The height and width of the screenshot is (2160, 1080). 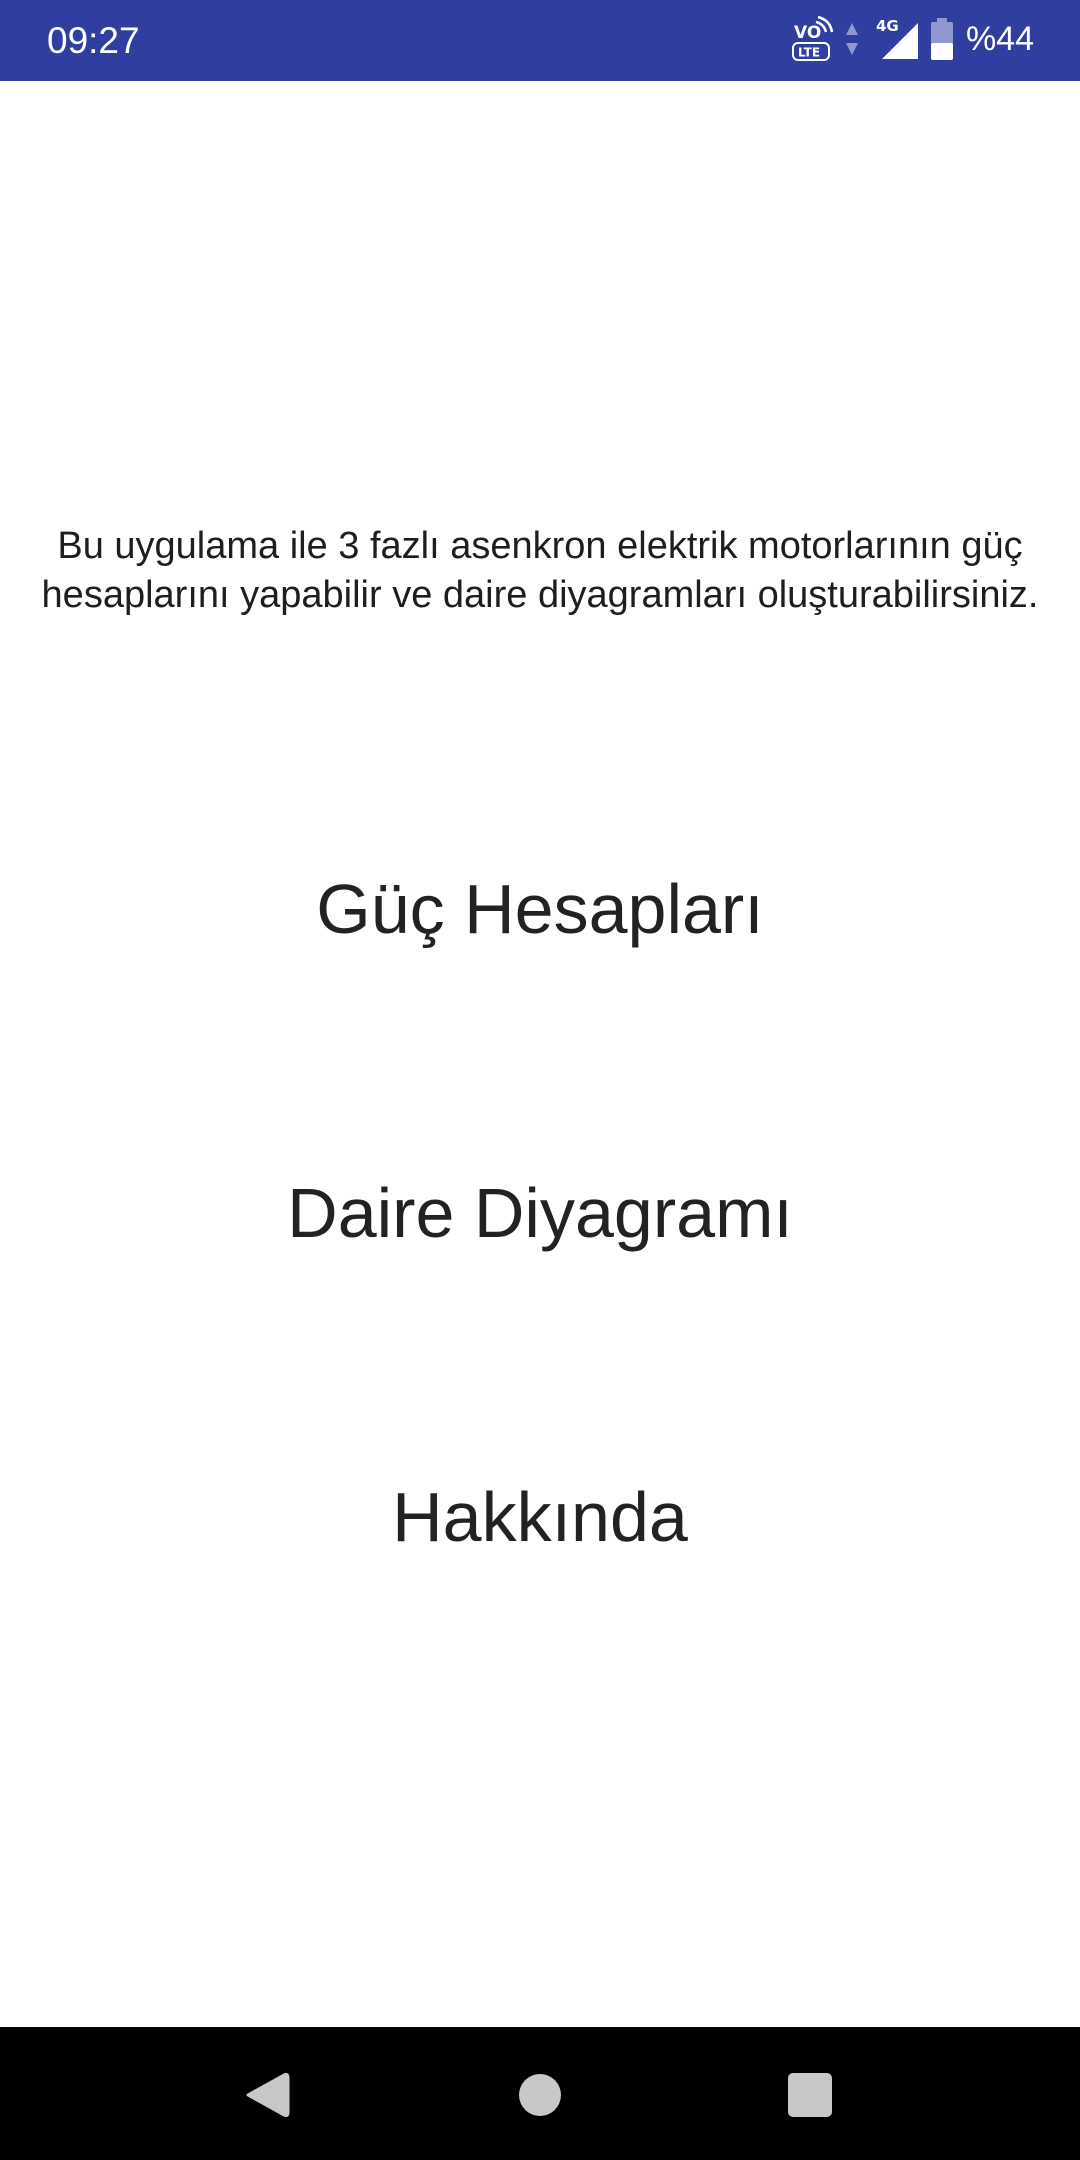 What do you see at coordinates (999, 39) in the screenshot?
I see `battery-percent: %44` at bounding box center [999, 39].